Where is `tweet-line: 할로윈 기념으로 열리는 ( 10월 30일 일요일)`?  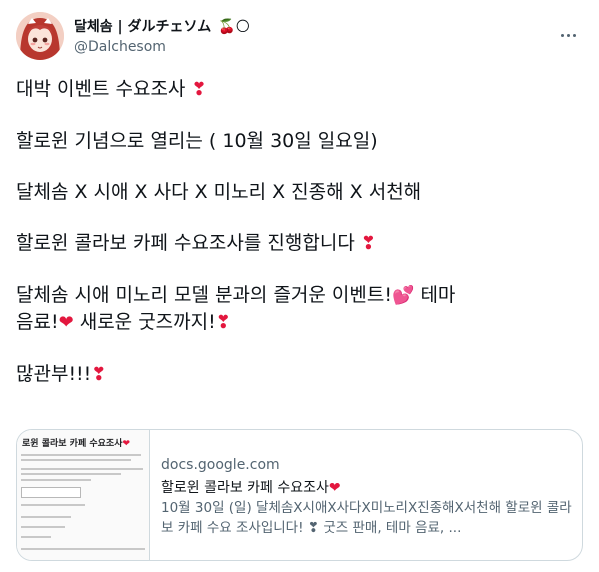 tweet-line: 할로윈 기념으로 열리는 ( 10월 30일 일요일) is located at coordinates (197, 141).